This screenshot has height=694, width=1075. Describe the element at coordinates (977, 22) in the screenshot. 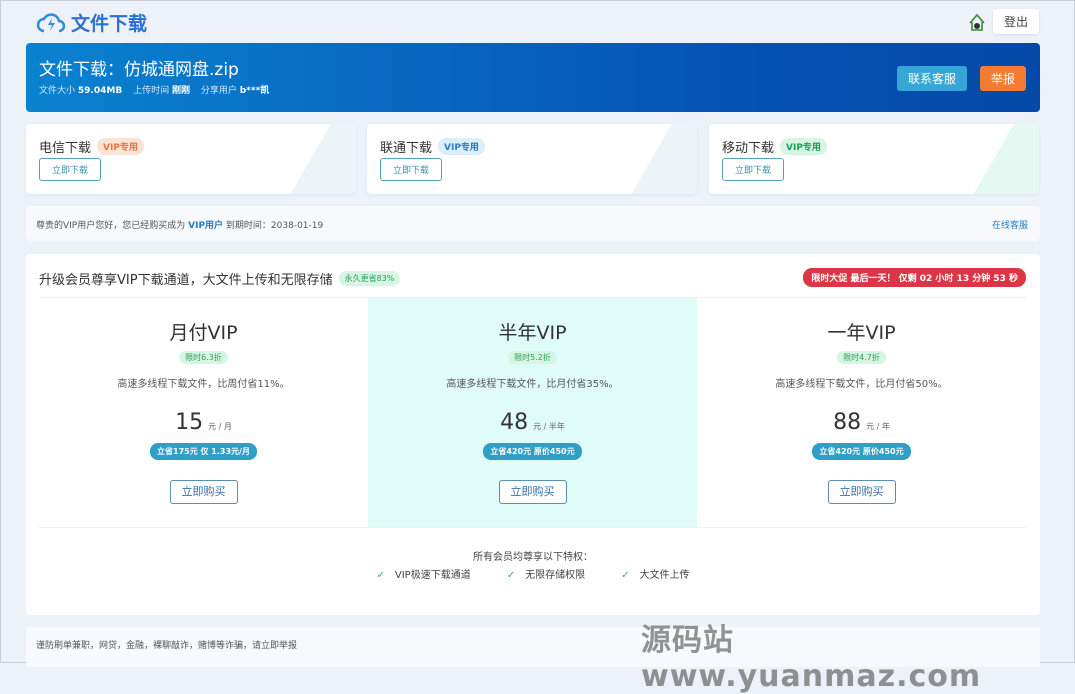

I see `user-avatar-icon` at that location.